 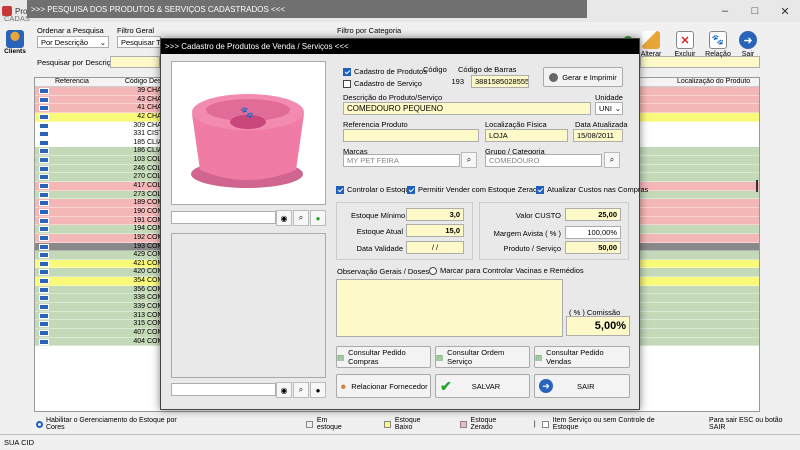 I want to click on consultar-vendas-button: ▤ Consultar Pedido Vendas, so click(x=582, y=357).